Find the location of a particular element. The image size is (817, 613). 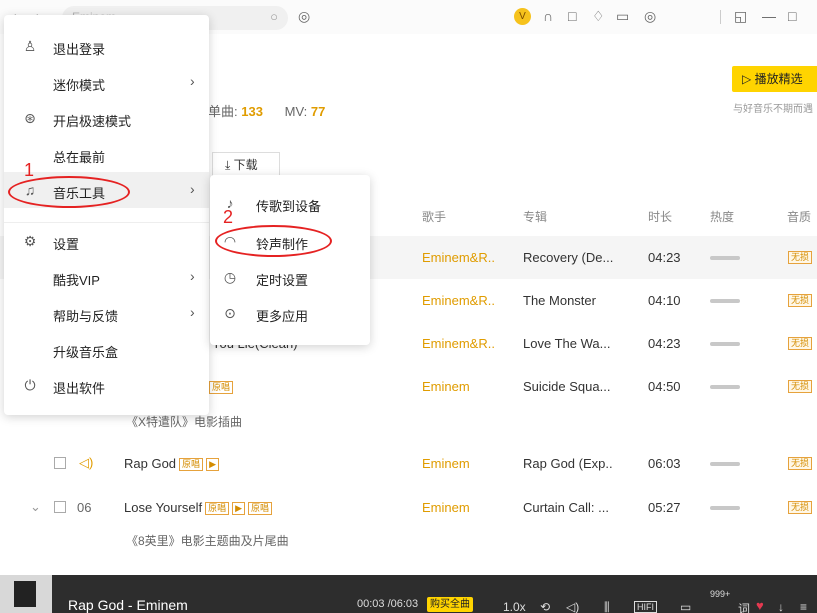

submenu-item-transfer: ♪ 传歌到设备 is located at coordinates (290, 203).